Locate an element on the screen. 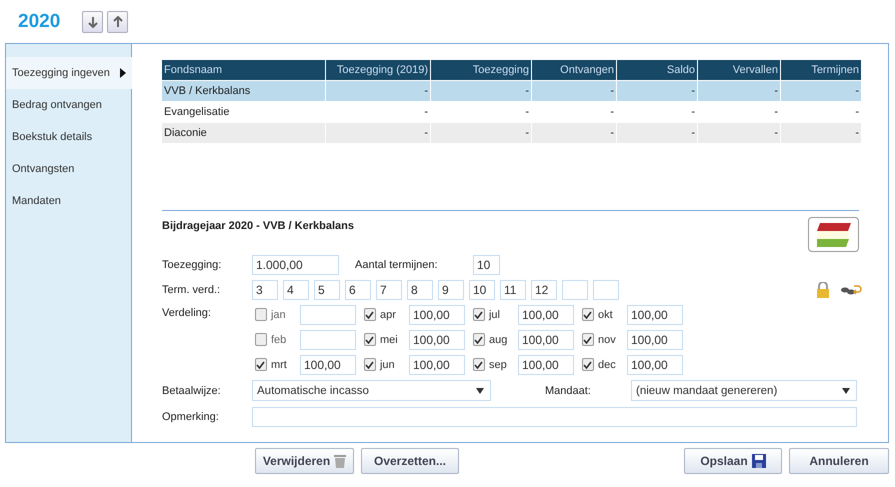 This screenshot has width=895, height=487. column-header: Vervallen is located at coordinates (739, 70).